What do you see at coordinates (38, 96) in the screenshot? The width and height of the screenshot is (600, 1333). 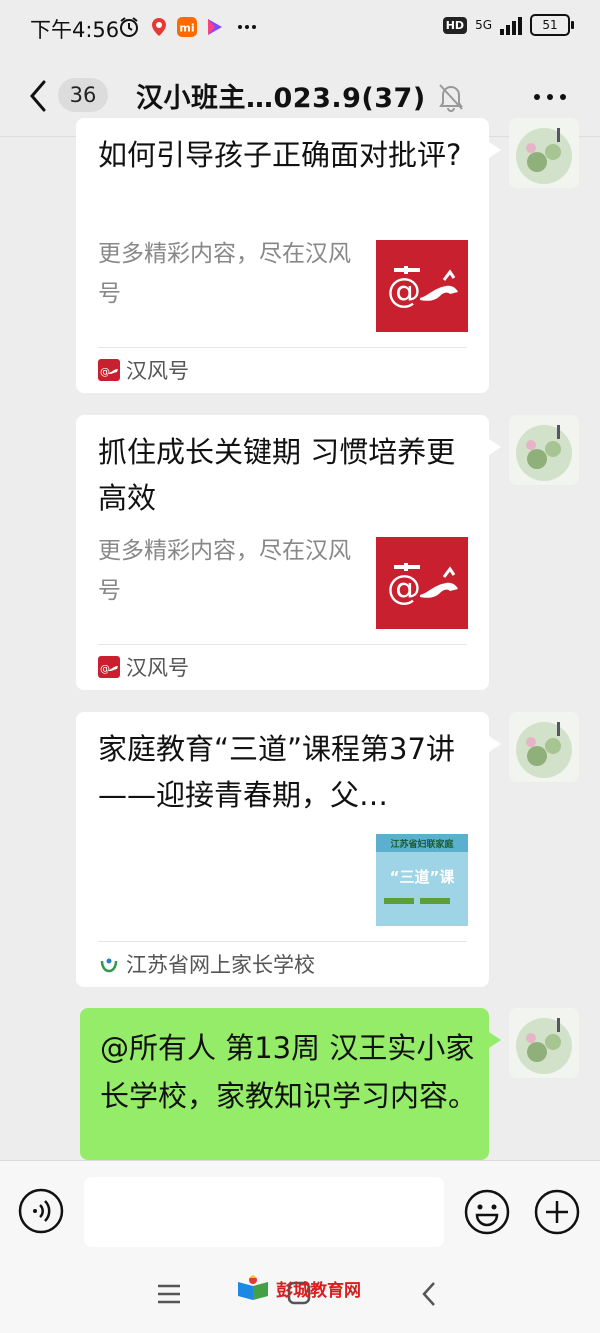 I see `back-icon` at bounding box center [38, 96].